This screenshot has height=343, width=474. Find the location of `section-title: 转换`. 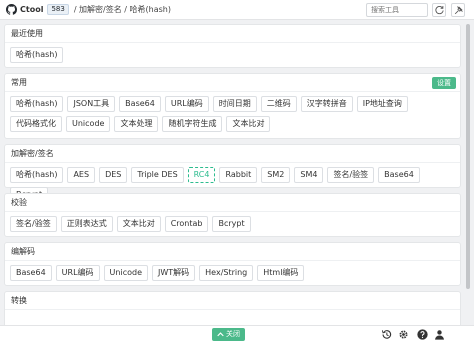

section-title: 转换 is located at coordinates (232, 301).